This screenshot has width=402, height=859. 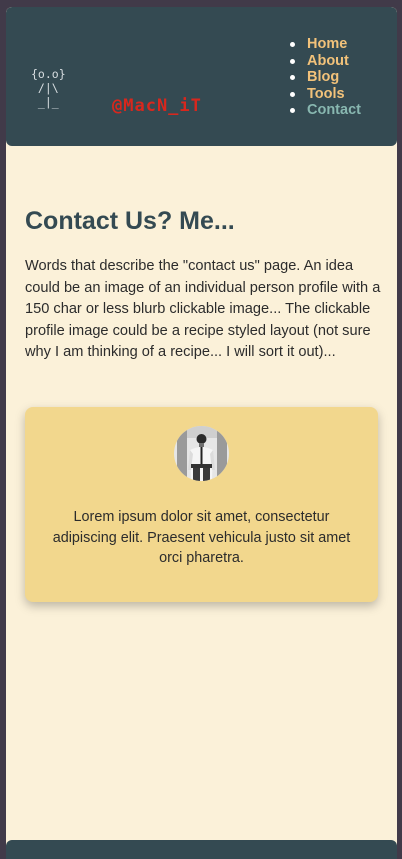 I want to click on nav-link-tools: Tools, so click(x=326, y=94).